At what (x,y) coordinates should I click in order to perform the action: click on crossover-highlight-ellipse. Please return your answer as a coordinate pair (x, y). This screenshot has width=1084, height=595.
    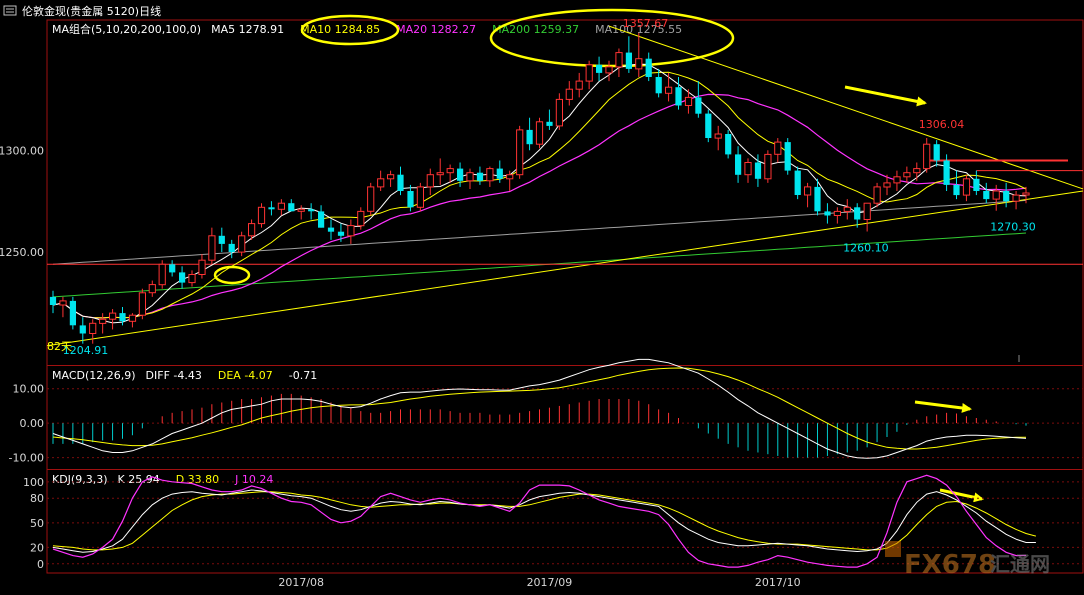
    Looking at the image, I should click on (232, 275).